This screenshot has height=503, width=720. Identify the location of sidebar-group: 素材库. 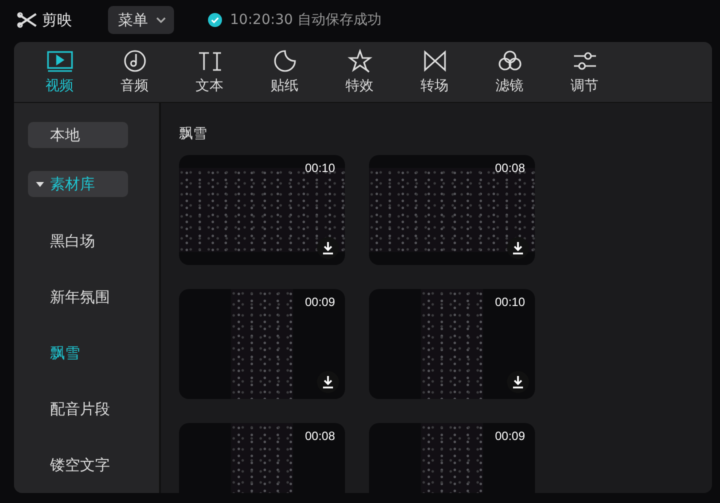
(78, 184).